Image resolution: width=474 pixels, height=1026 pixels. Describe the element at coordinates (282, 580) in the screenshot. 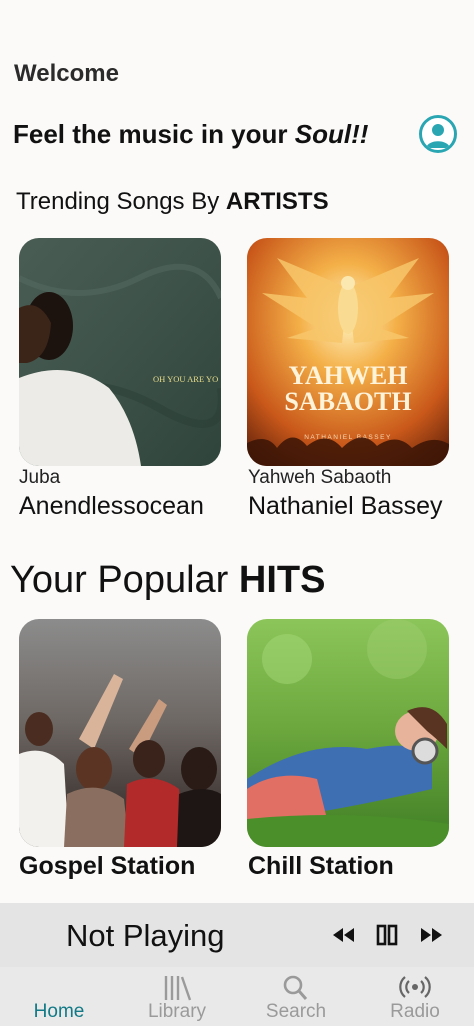

I see `hits-title-bold: HITS` at that location.